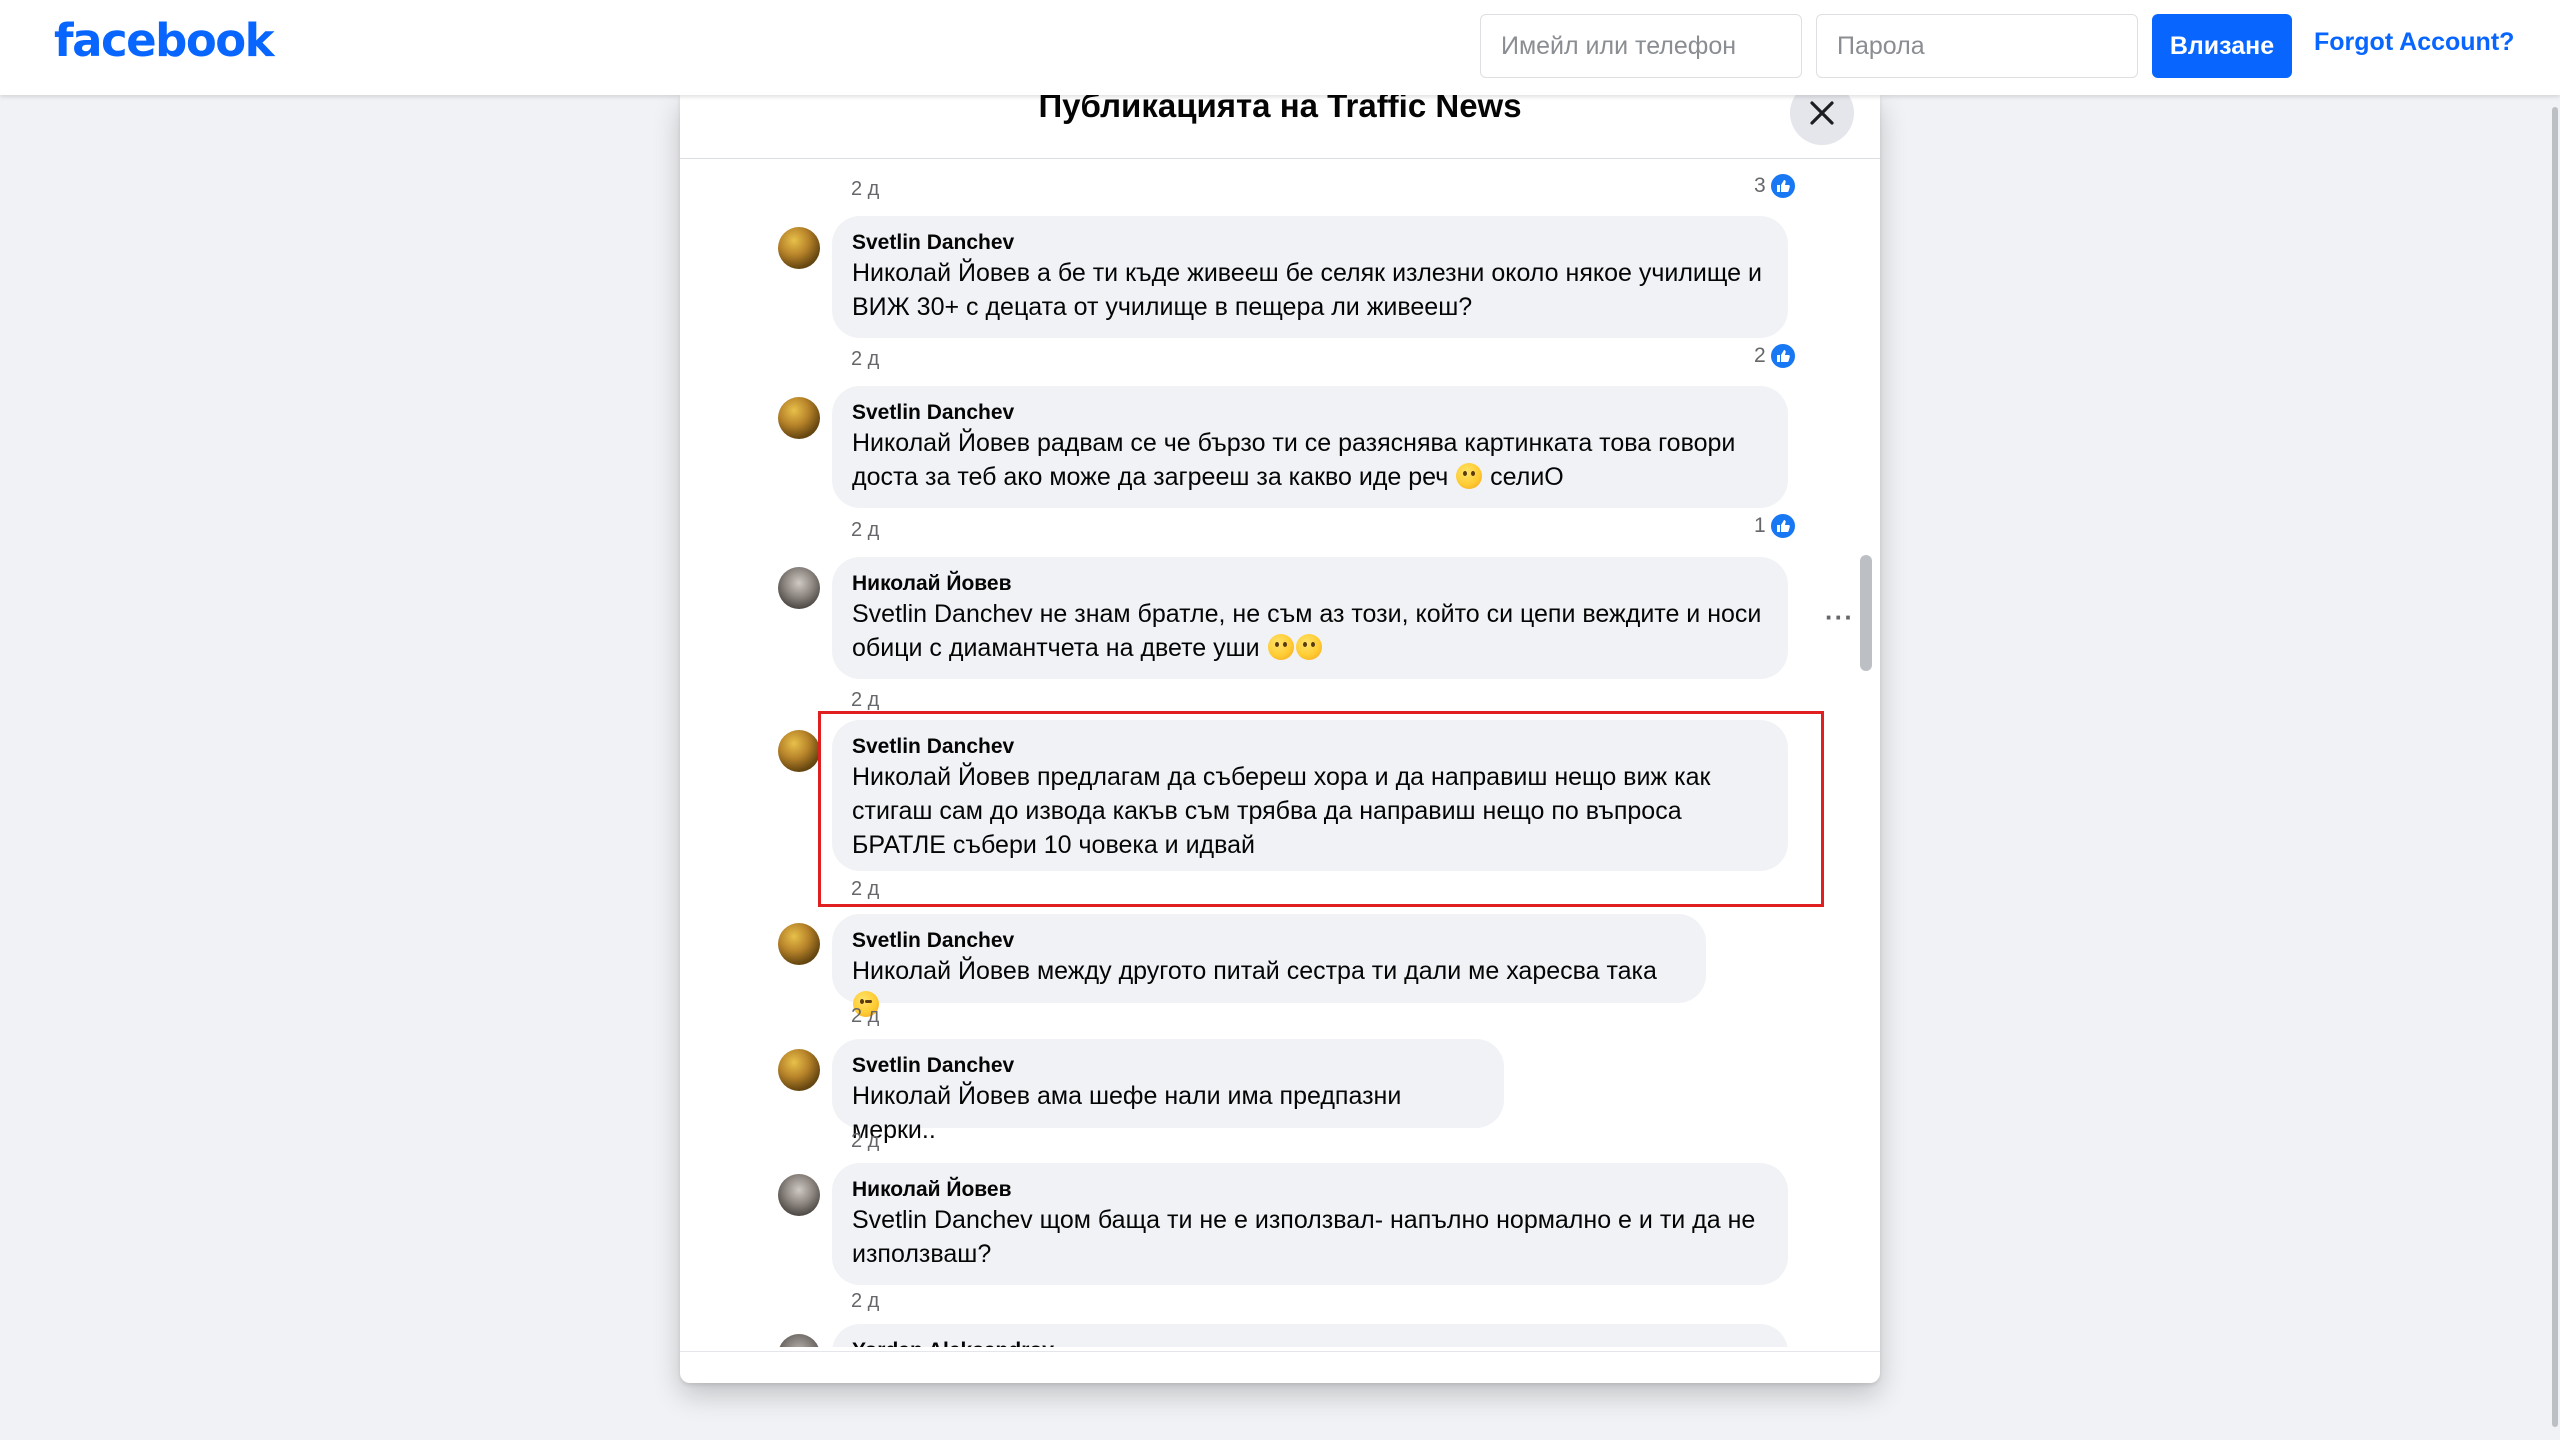 The image size is (2560, 1440). What do you see at coordinates (922, 1254) in the screenshot?
I see `comment-text-line: използваш?` at bounding box center [922, 1254].